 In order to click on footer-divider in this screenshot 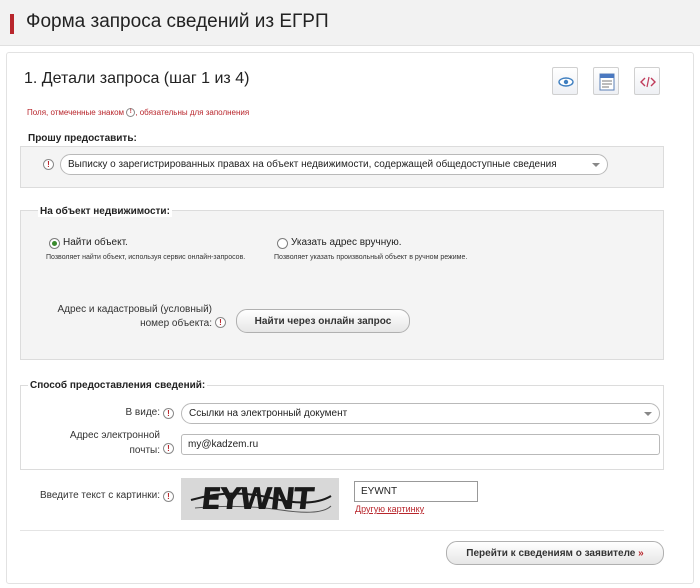, I will do `click(342, 530)`.